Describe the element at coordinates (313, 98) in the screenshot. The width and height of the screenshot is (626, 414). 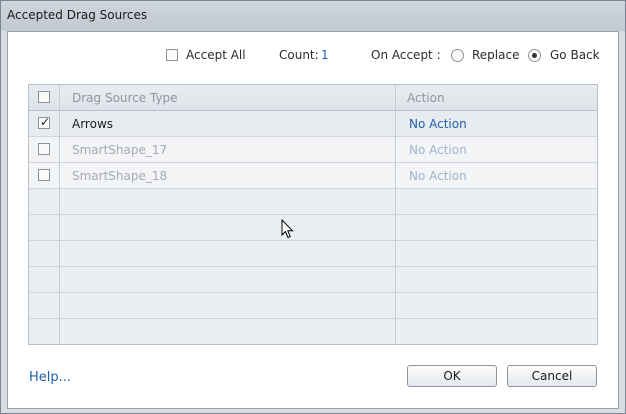
I see `table-header: Drag Source Type Action` at that location.